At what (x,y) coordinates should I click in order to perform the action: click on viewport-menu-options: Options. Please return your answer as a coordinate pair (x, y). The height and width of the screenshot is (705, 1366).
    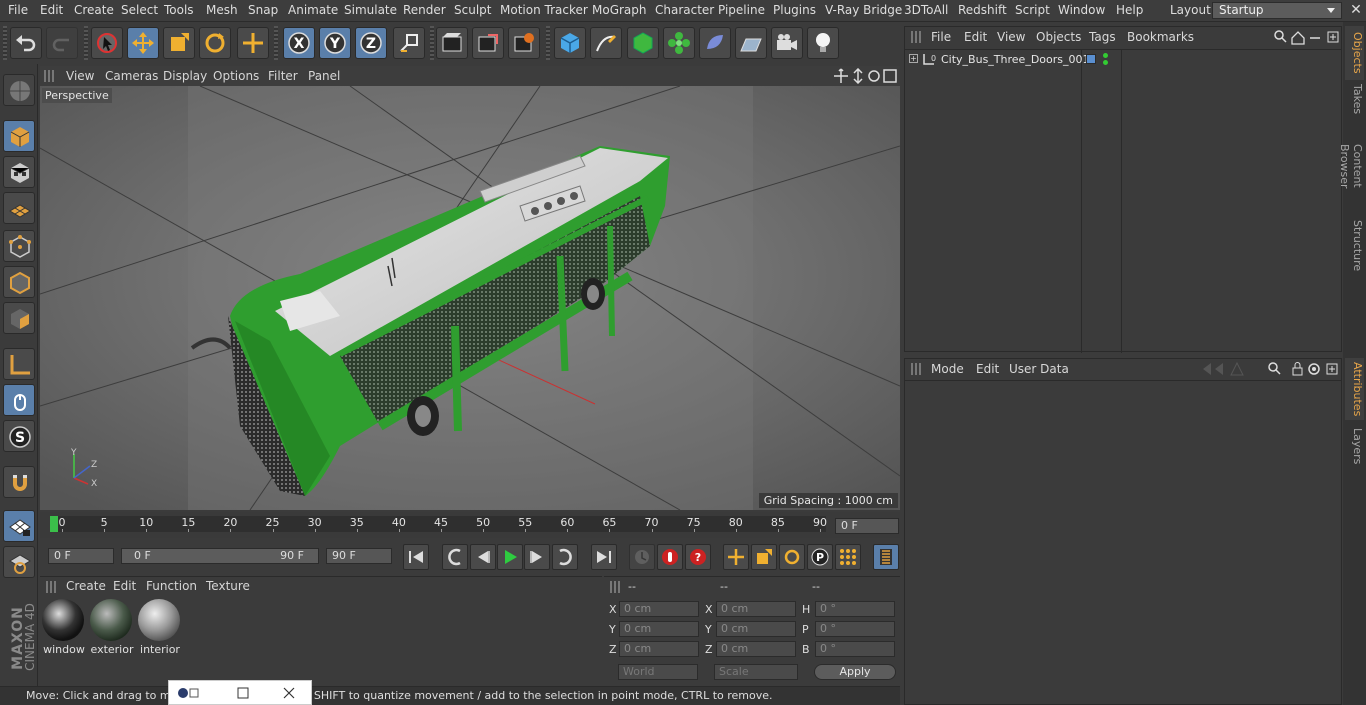
    Looking at the image, I should click on (236, 76).